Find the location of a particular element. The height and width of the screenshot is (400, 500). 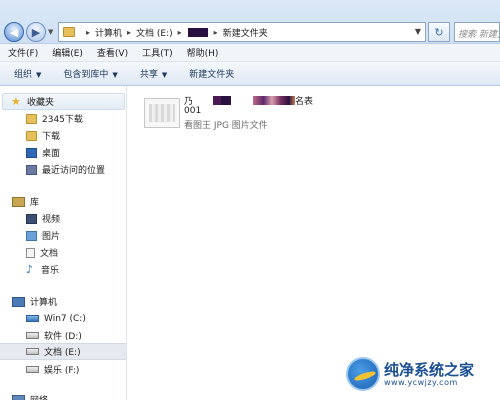

music-icon: ♪ is located at coordinates (30, 269).